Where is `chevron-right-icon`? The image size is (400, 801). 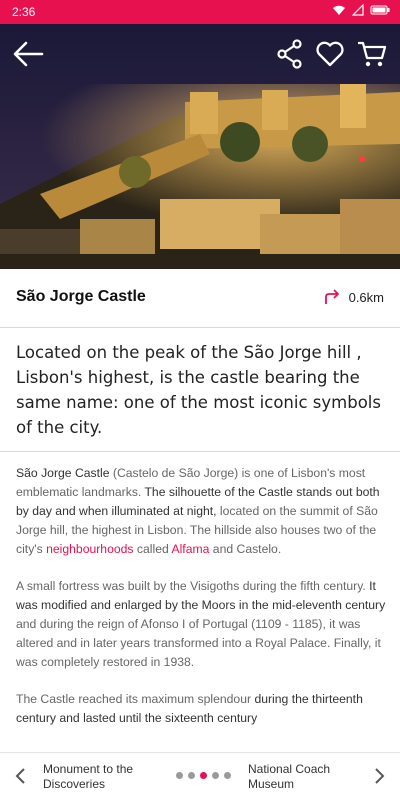 chevron-right-icon is located at coordinates (380, 776).